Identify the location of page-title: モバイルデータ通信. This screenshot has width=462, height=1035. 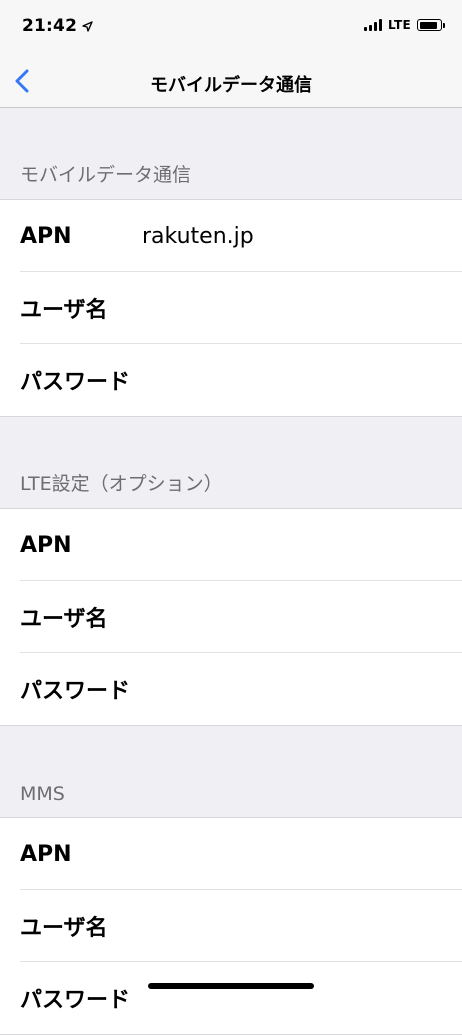
(231, 85).